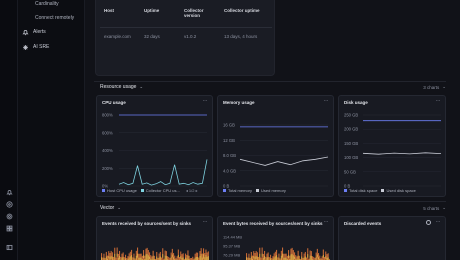 This screenshot has height=260, width=460. Describe the element at coordinates (380, 190) in the screenshot. I see `chart-legend: Total disk space Used disk space` at that location.